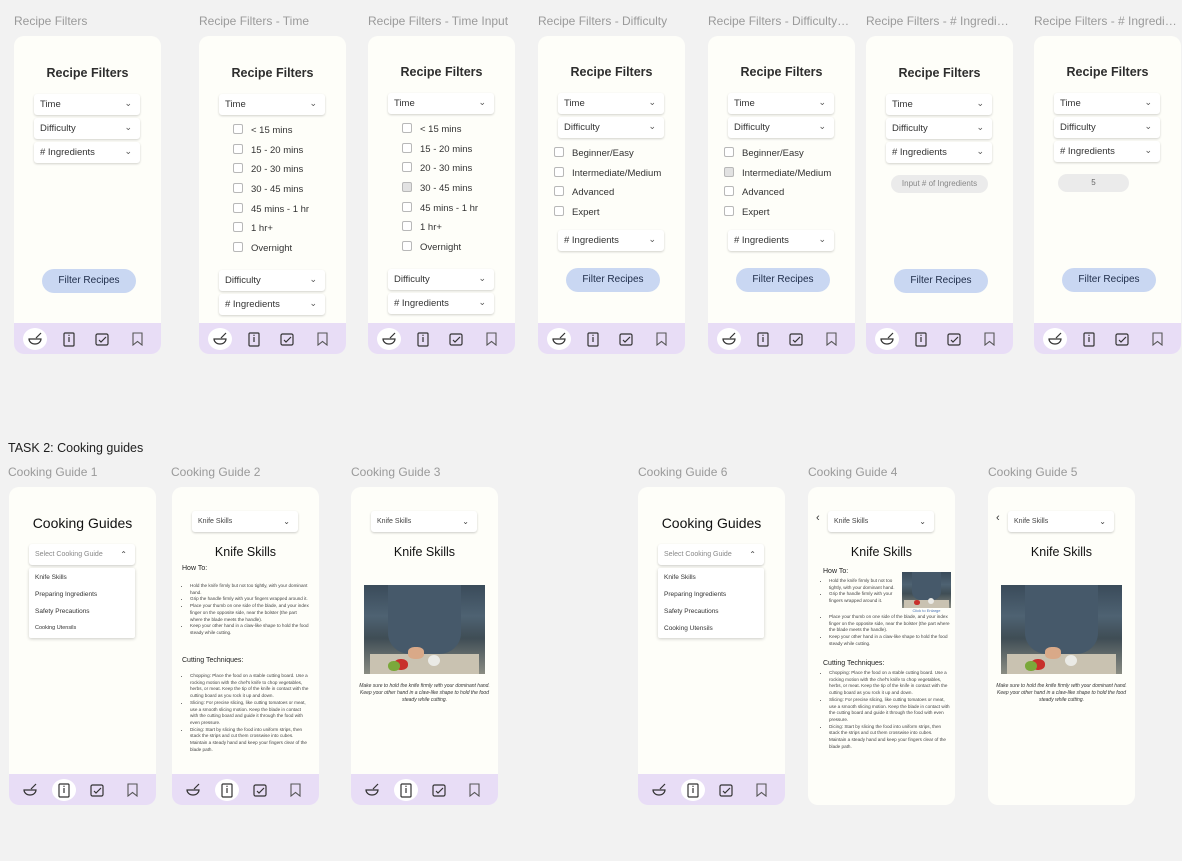 The height and width of the screenshot is (861, 1182). Describe the element at coordinates (926, 590) in the screenshot. I see `knife-skills-thumbnail` at that location.